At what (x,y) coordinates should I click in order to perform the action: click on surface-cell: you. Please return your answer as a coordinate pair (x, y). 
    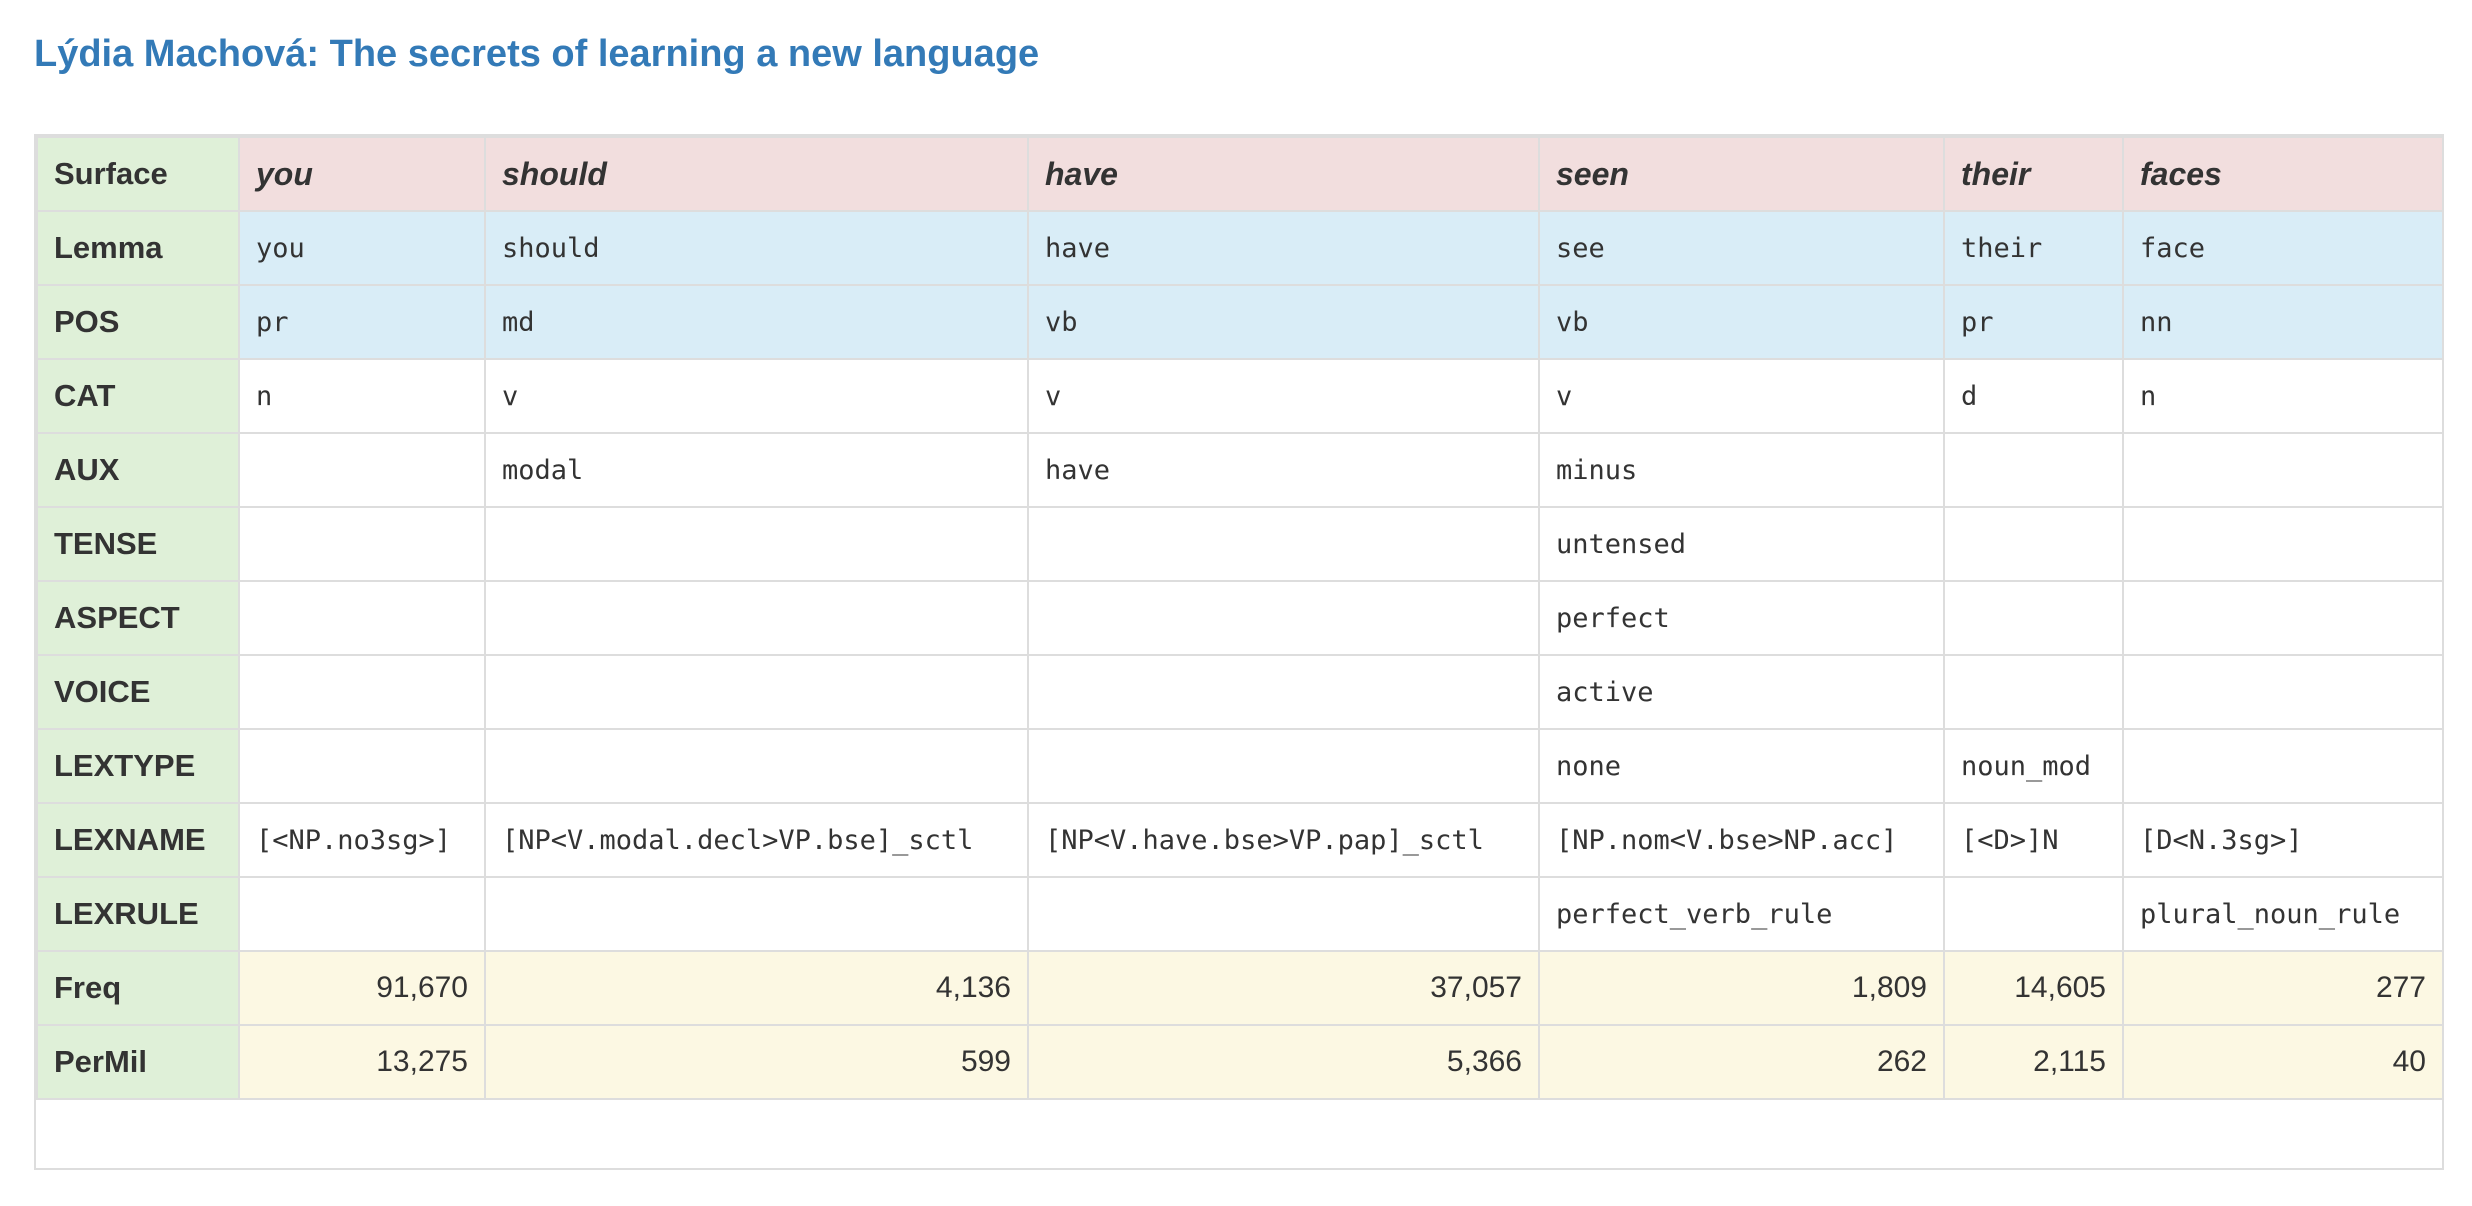
    Looking at the image, I should click on (362, 174).